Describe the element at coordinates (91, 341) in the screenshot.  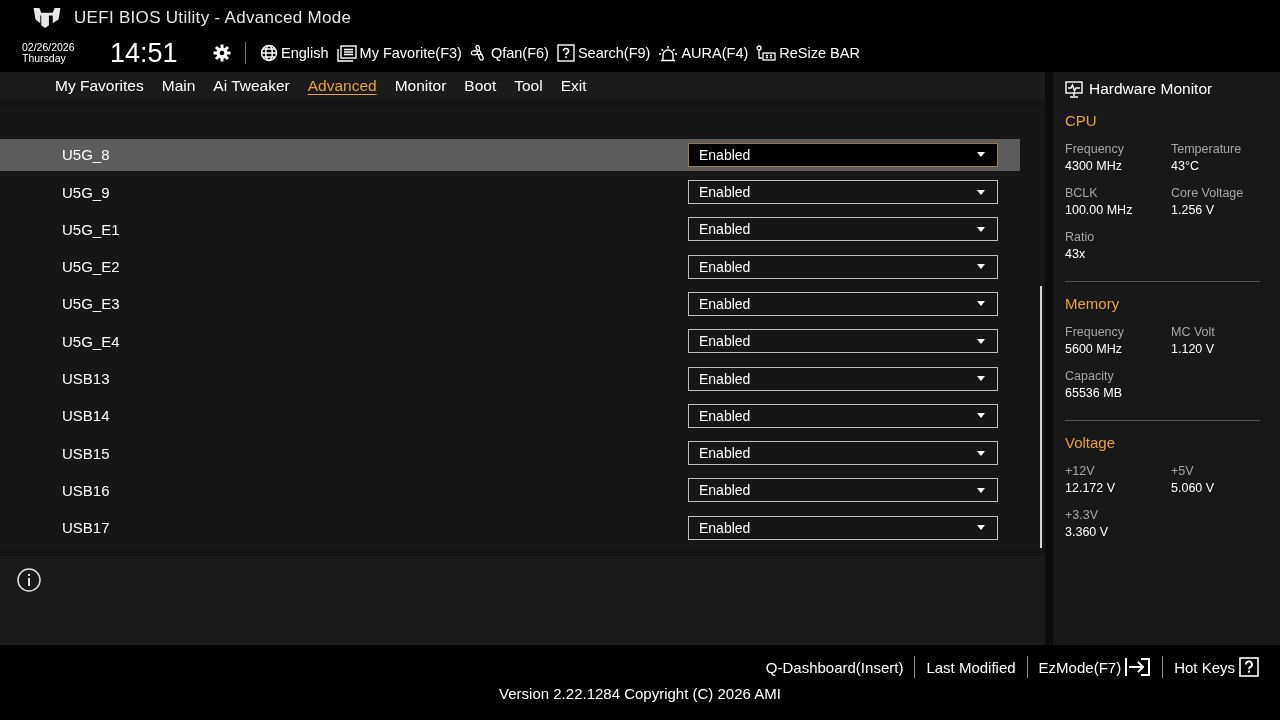
I see `setting-label: U5G_E4` at that location.